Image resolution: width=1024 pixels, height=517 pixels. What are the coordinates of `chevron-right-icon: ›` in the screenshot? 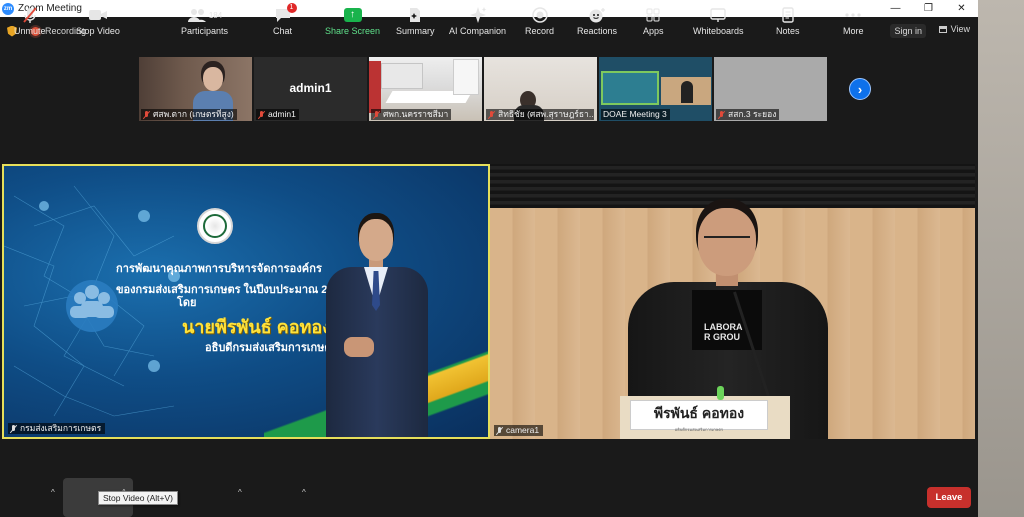 It's located at (860, 89).